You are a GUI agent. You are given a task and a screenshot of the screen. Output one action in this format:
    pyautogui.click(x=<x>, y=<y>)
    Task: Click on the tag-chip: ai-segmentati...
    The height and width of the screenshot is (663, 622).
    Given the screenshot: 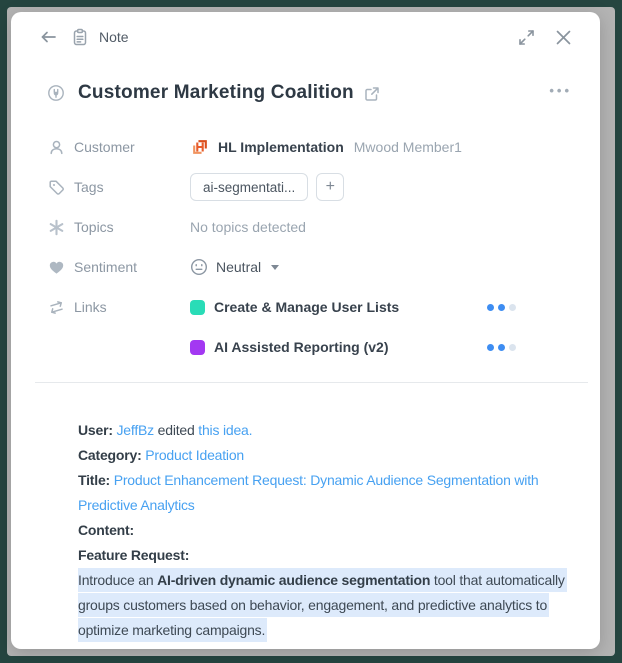 What is the action you would take?
    pyautogui.click(x=249, y=187)
    